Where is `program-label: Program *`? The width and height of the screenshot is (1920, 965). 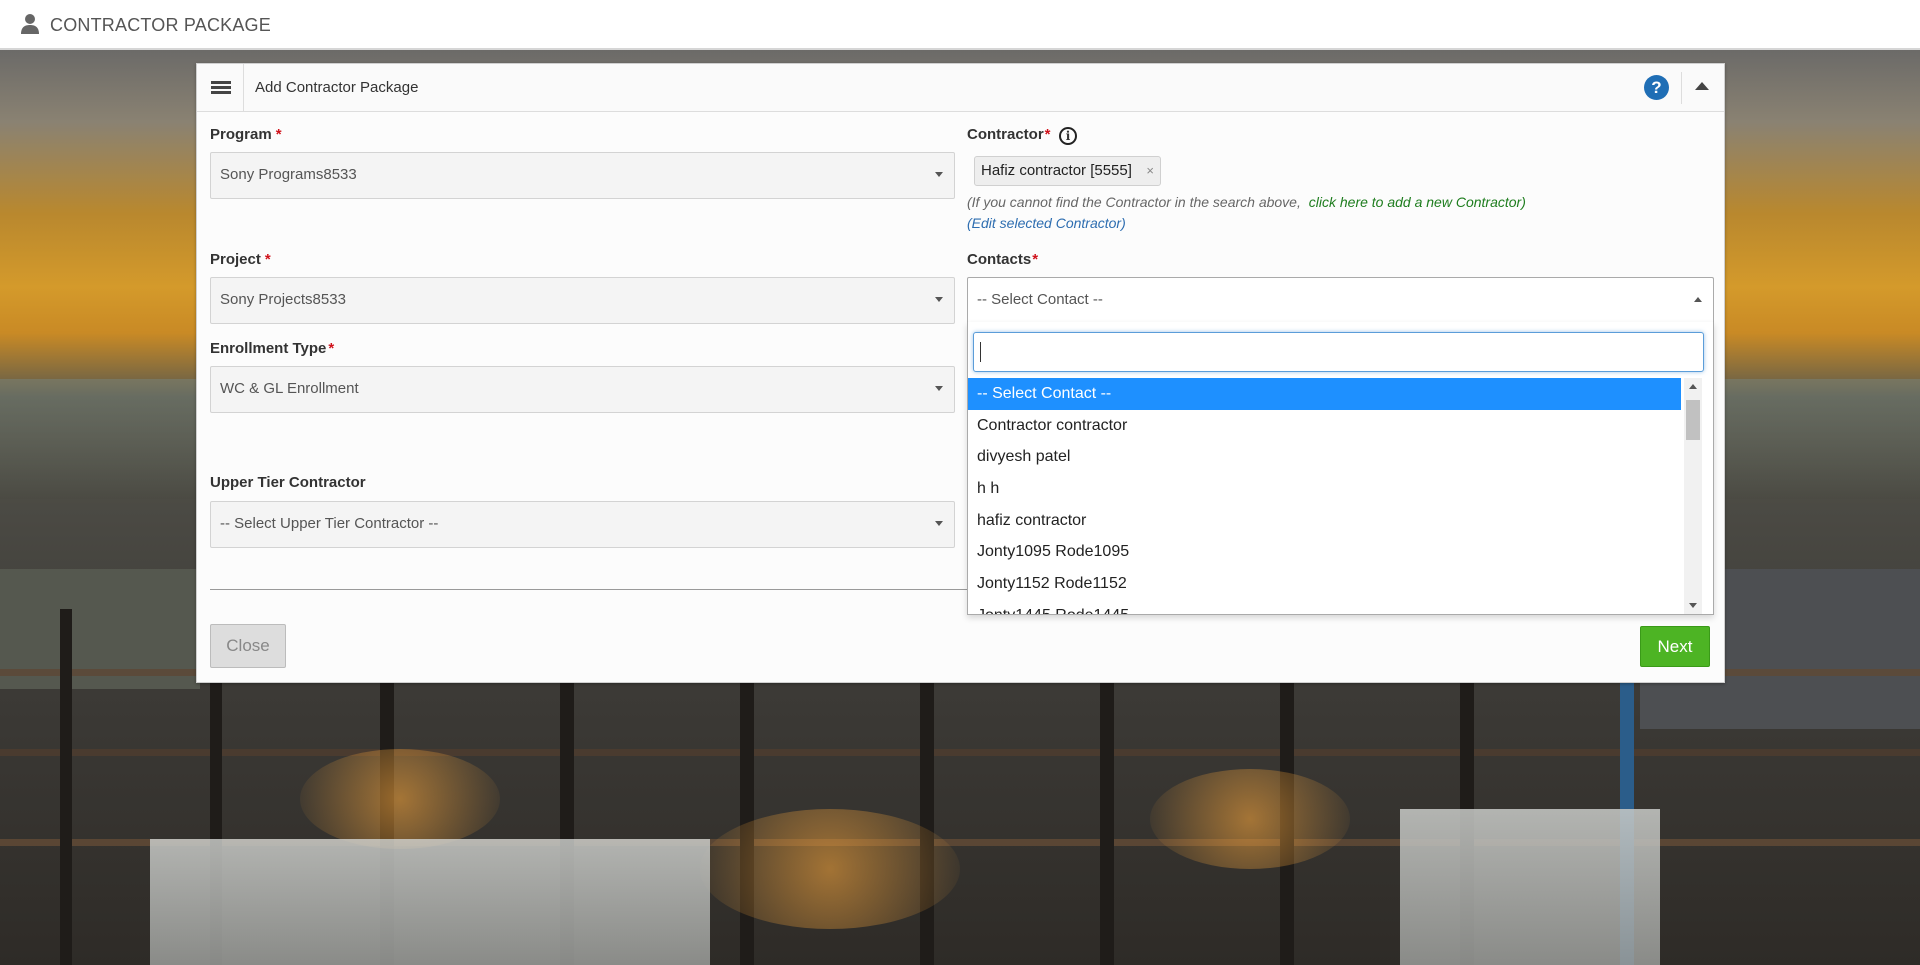 program-label: Program * is located at coordinates (246, 134).